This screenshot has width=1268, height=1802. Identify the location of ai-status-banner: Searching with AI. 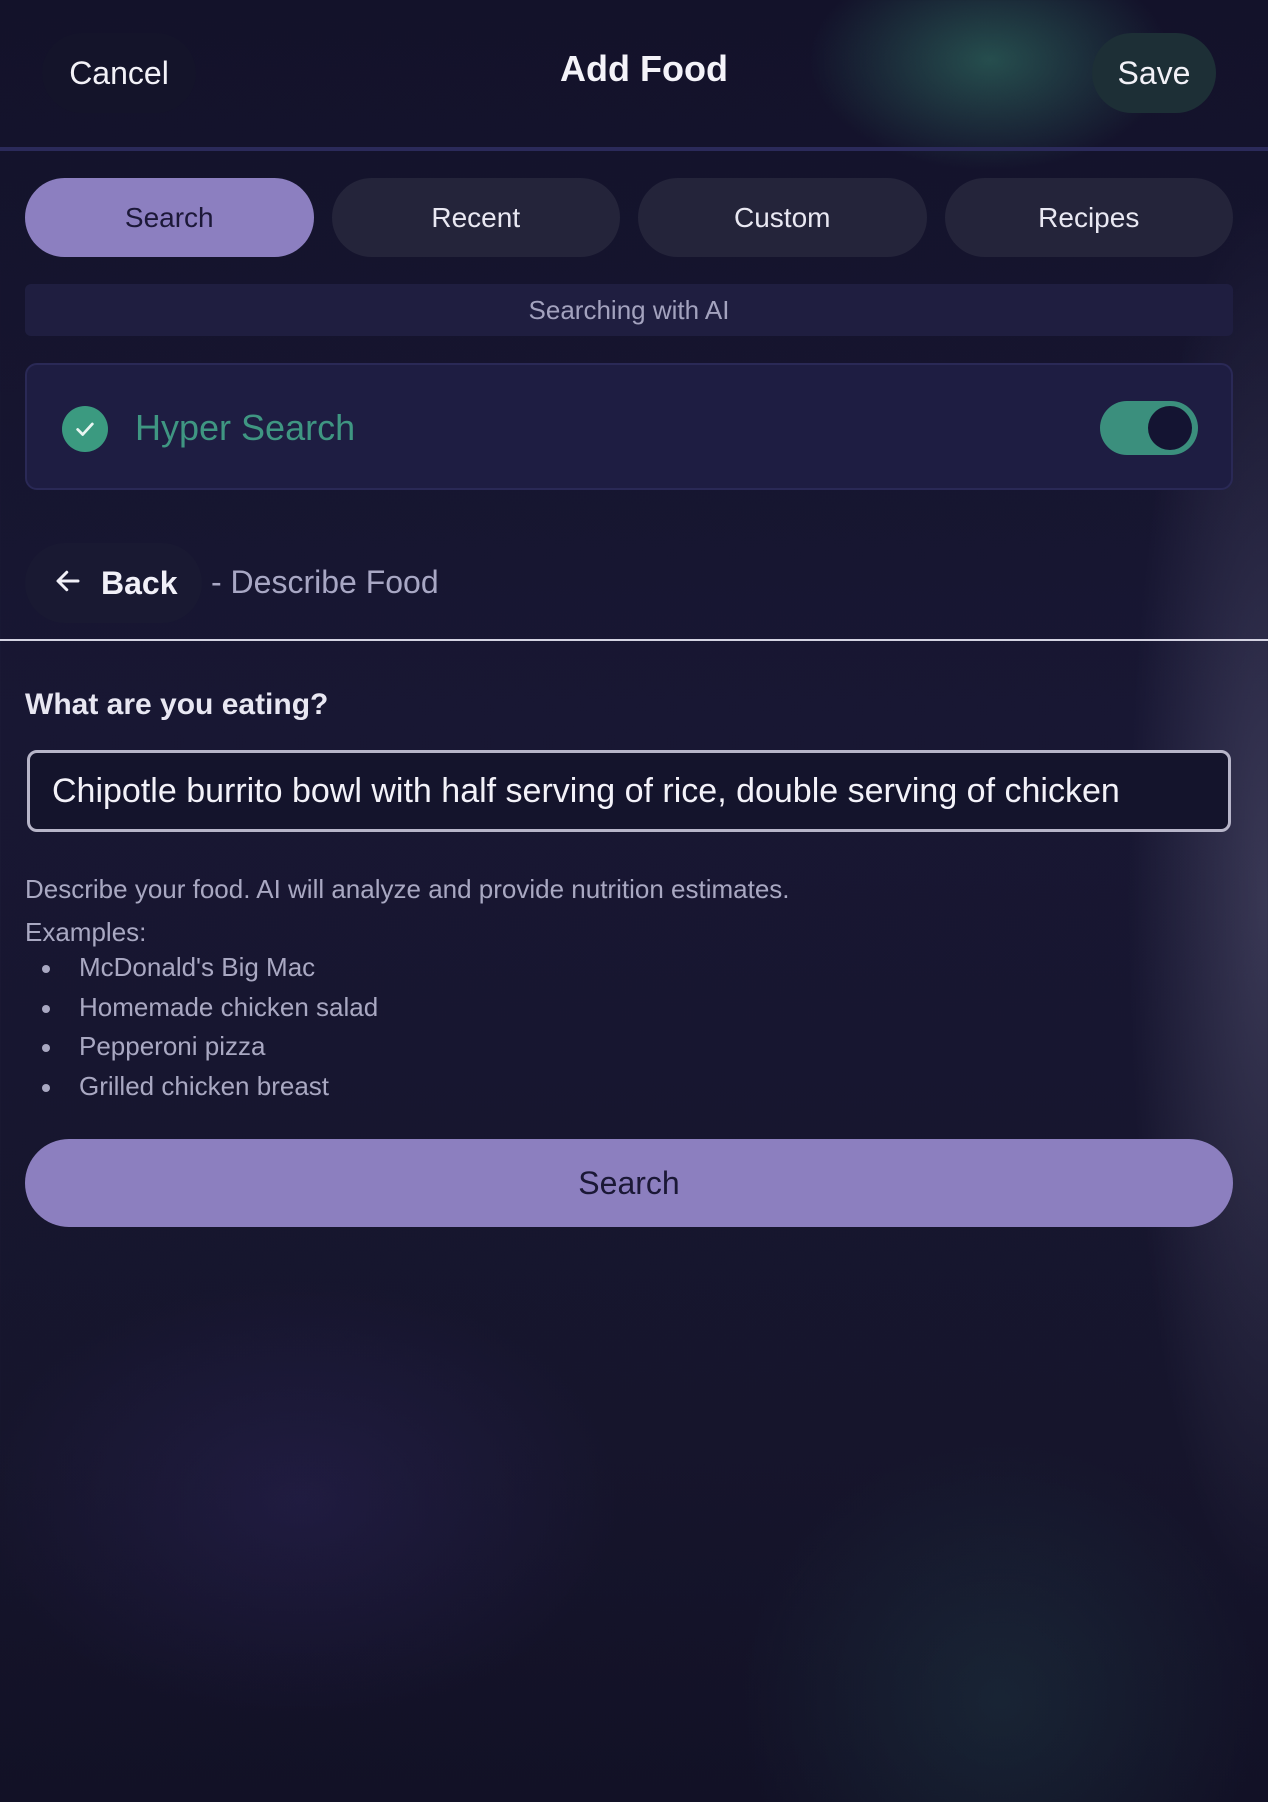
(629, 310).